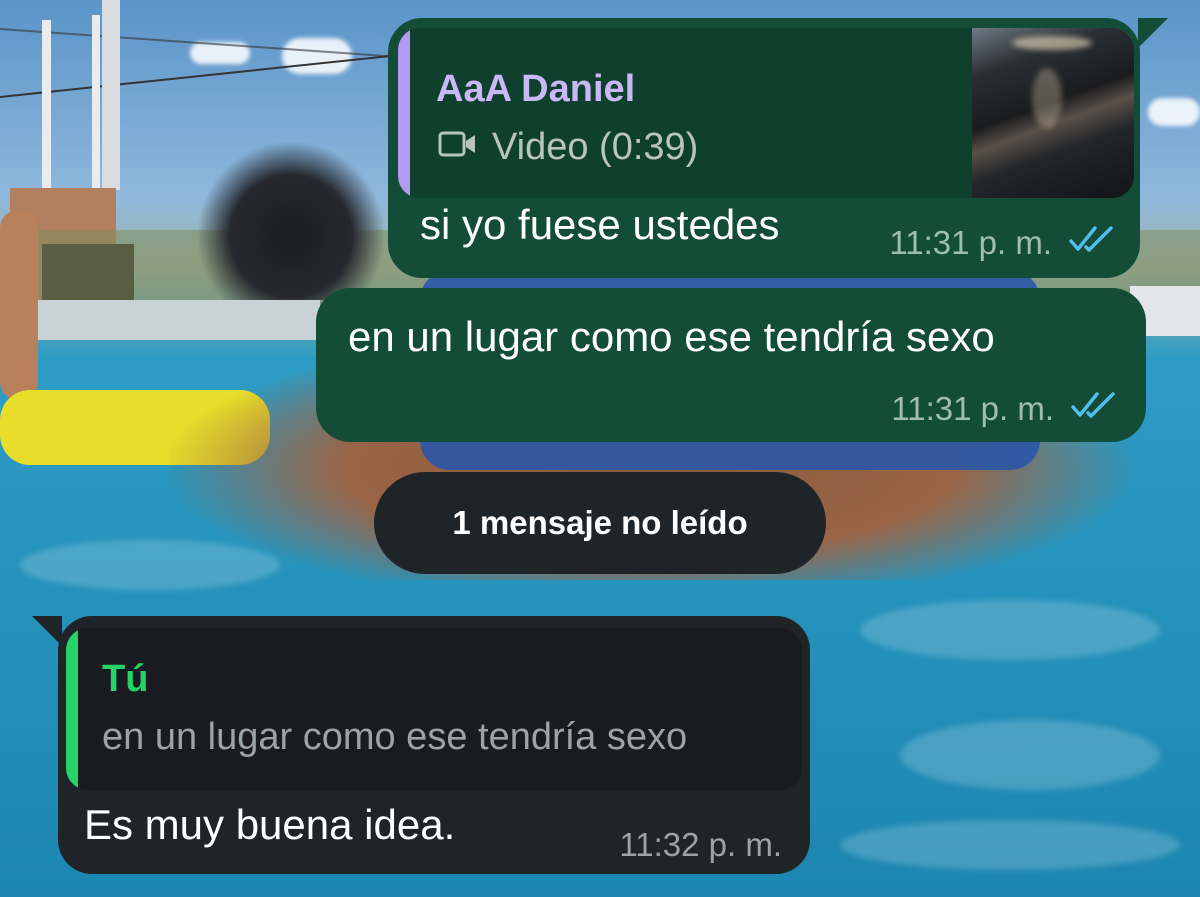 The height and width of the screenshot is (897, 1200). Describe the element at coordinates (600, 523) in the screenshot. I see `unread-messages-divider: 1 mensaje no leído` at that location.